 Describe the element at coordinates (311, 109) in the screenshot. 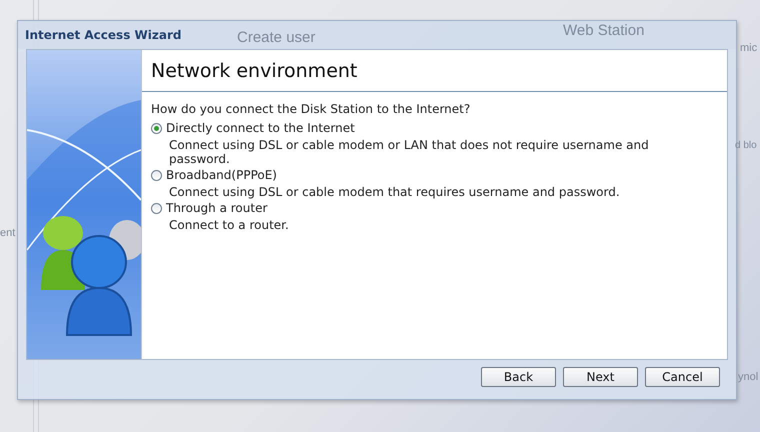

I see `question-text: How do you connect the Disk Station to the Internet?` at that location.